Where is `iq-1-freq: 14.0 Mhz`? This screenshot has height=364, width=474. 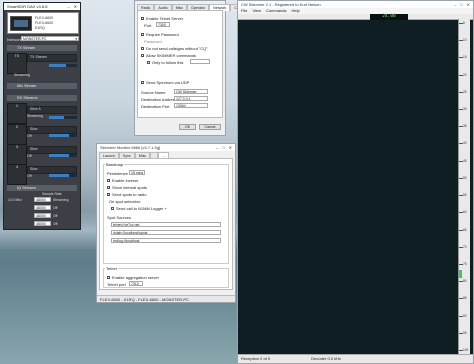
iq-1-freq: 14.0 Mhz is located at coordinates (15, 200).